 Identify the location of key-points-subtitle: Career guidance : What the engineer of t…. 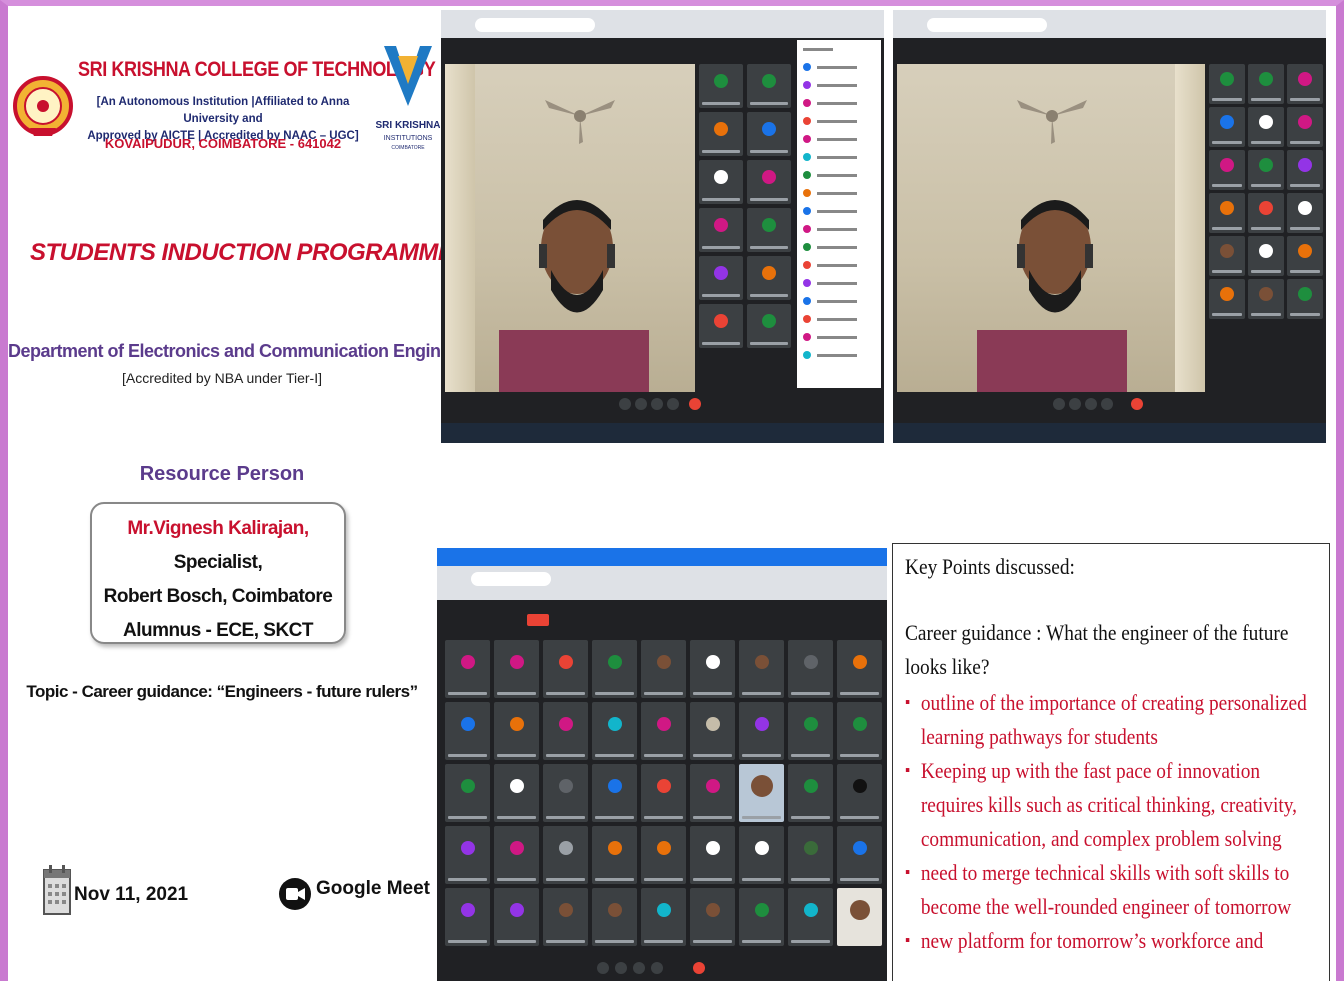
(1097, 649).